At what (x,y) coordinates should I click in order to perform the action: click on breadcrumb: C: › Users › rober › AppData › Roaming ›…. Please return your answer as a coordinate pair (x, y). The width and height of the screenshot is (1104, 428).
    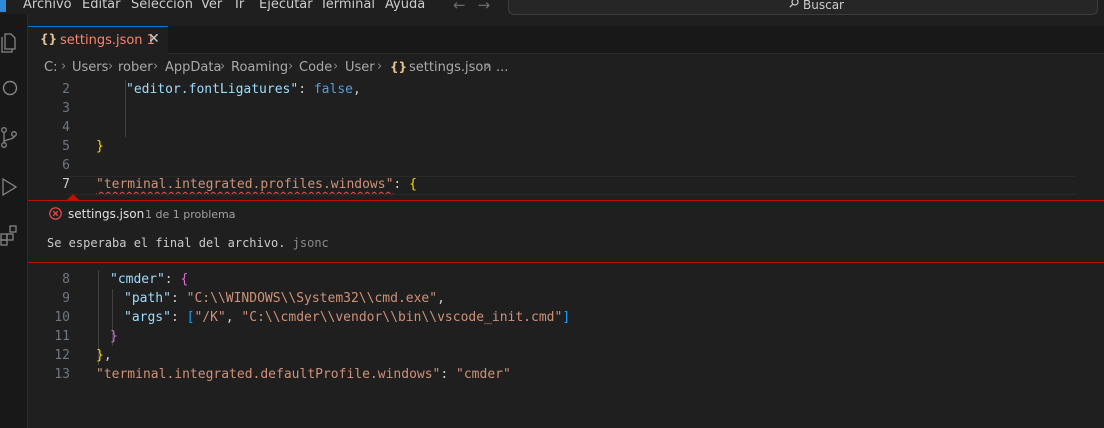
    Looking at the image, I should click on (566, 67).